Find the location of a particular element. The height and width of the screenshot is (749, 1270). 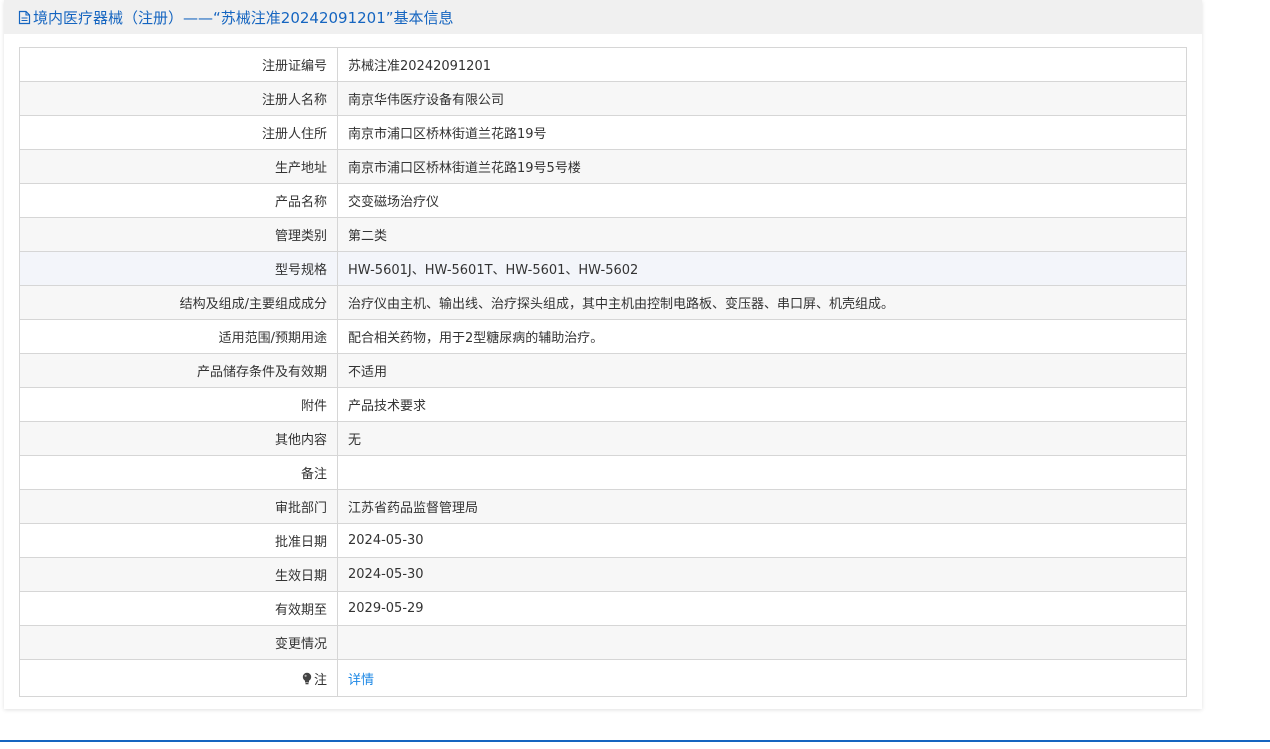

document-icon is located at coordinates (24, 17).